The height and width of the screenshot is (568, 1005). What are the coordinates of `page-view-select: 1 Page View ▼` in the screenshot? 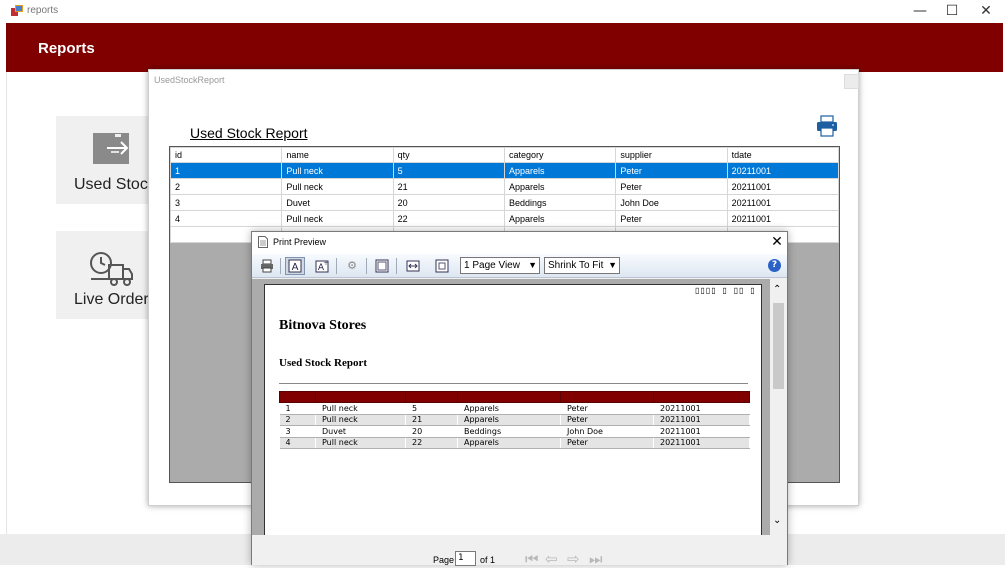 It's located at (500, 265).